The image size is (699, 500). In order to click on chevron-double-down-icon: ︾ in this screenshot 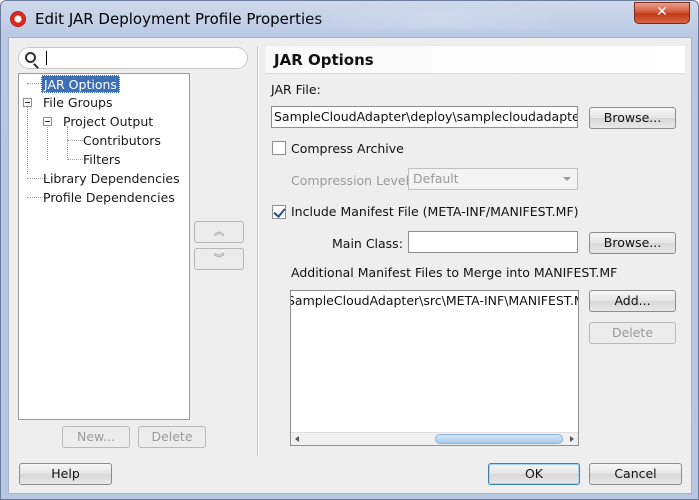, I will do `click(219, 258)`.